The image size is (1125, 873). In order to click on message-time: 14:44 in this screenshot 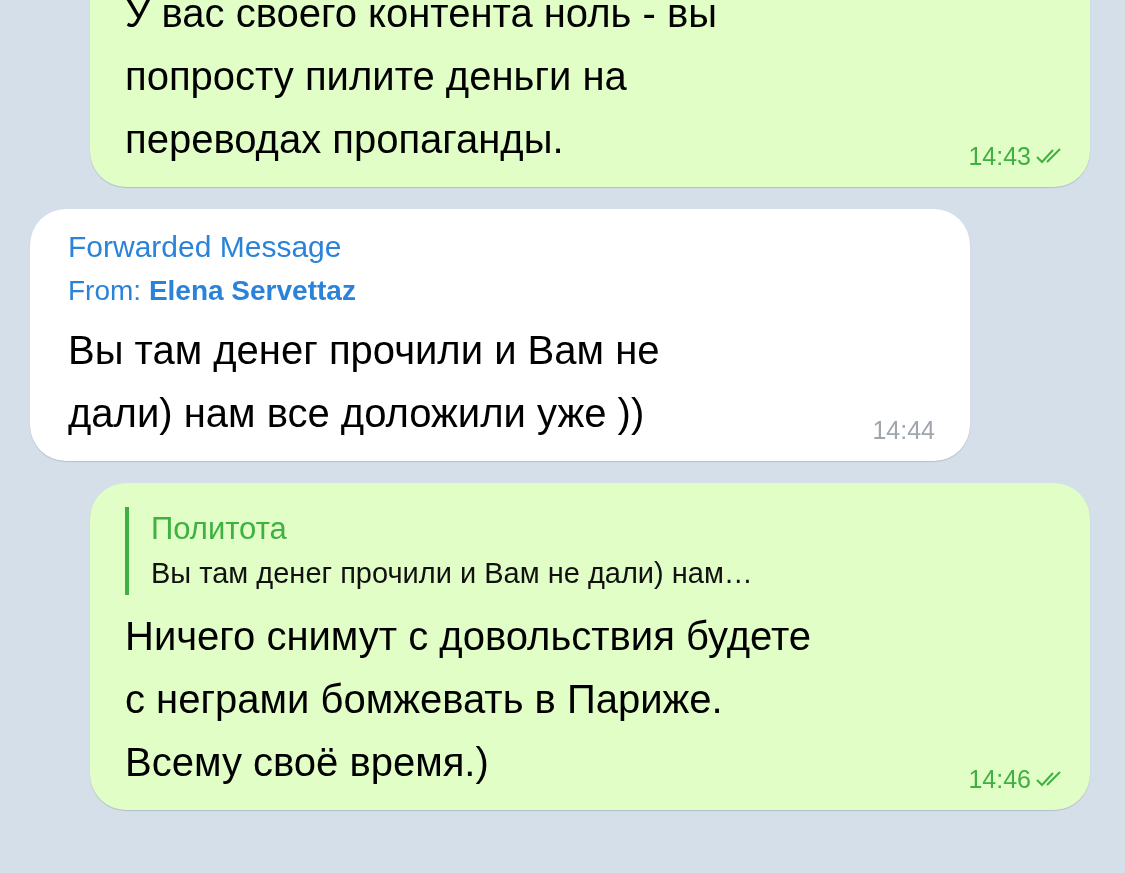, I will do `click(903, 430)`.